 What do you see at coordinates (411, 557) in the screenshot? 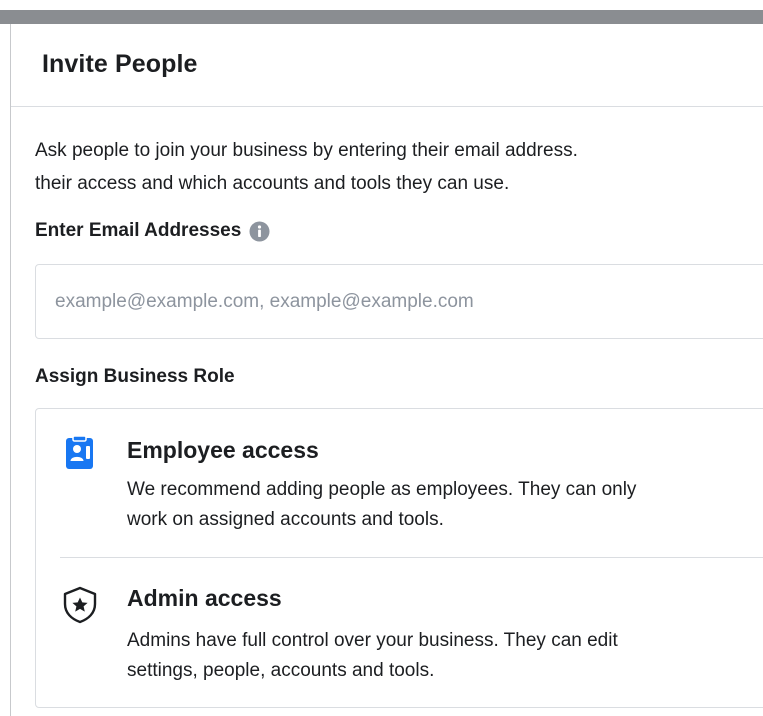
I see `role-divider` at bounding box center [411, 557].